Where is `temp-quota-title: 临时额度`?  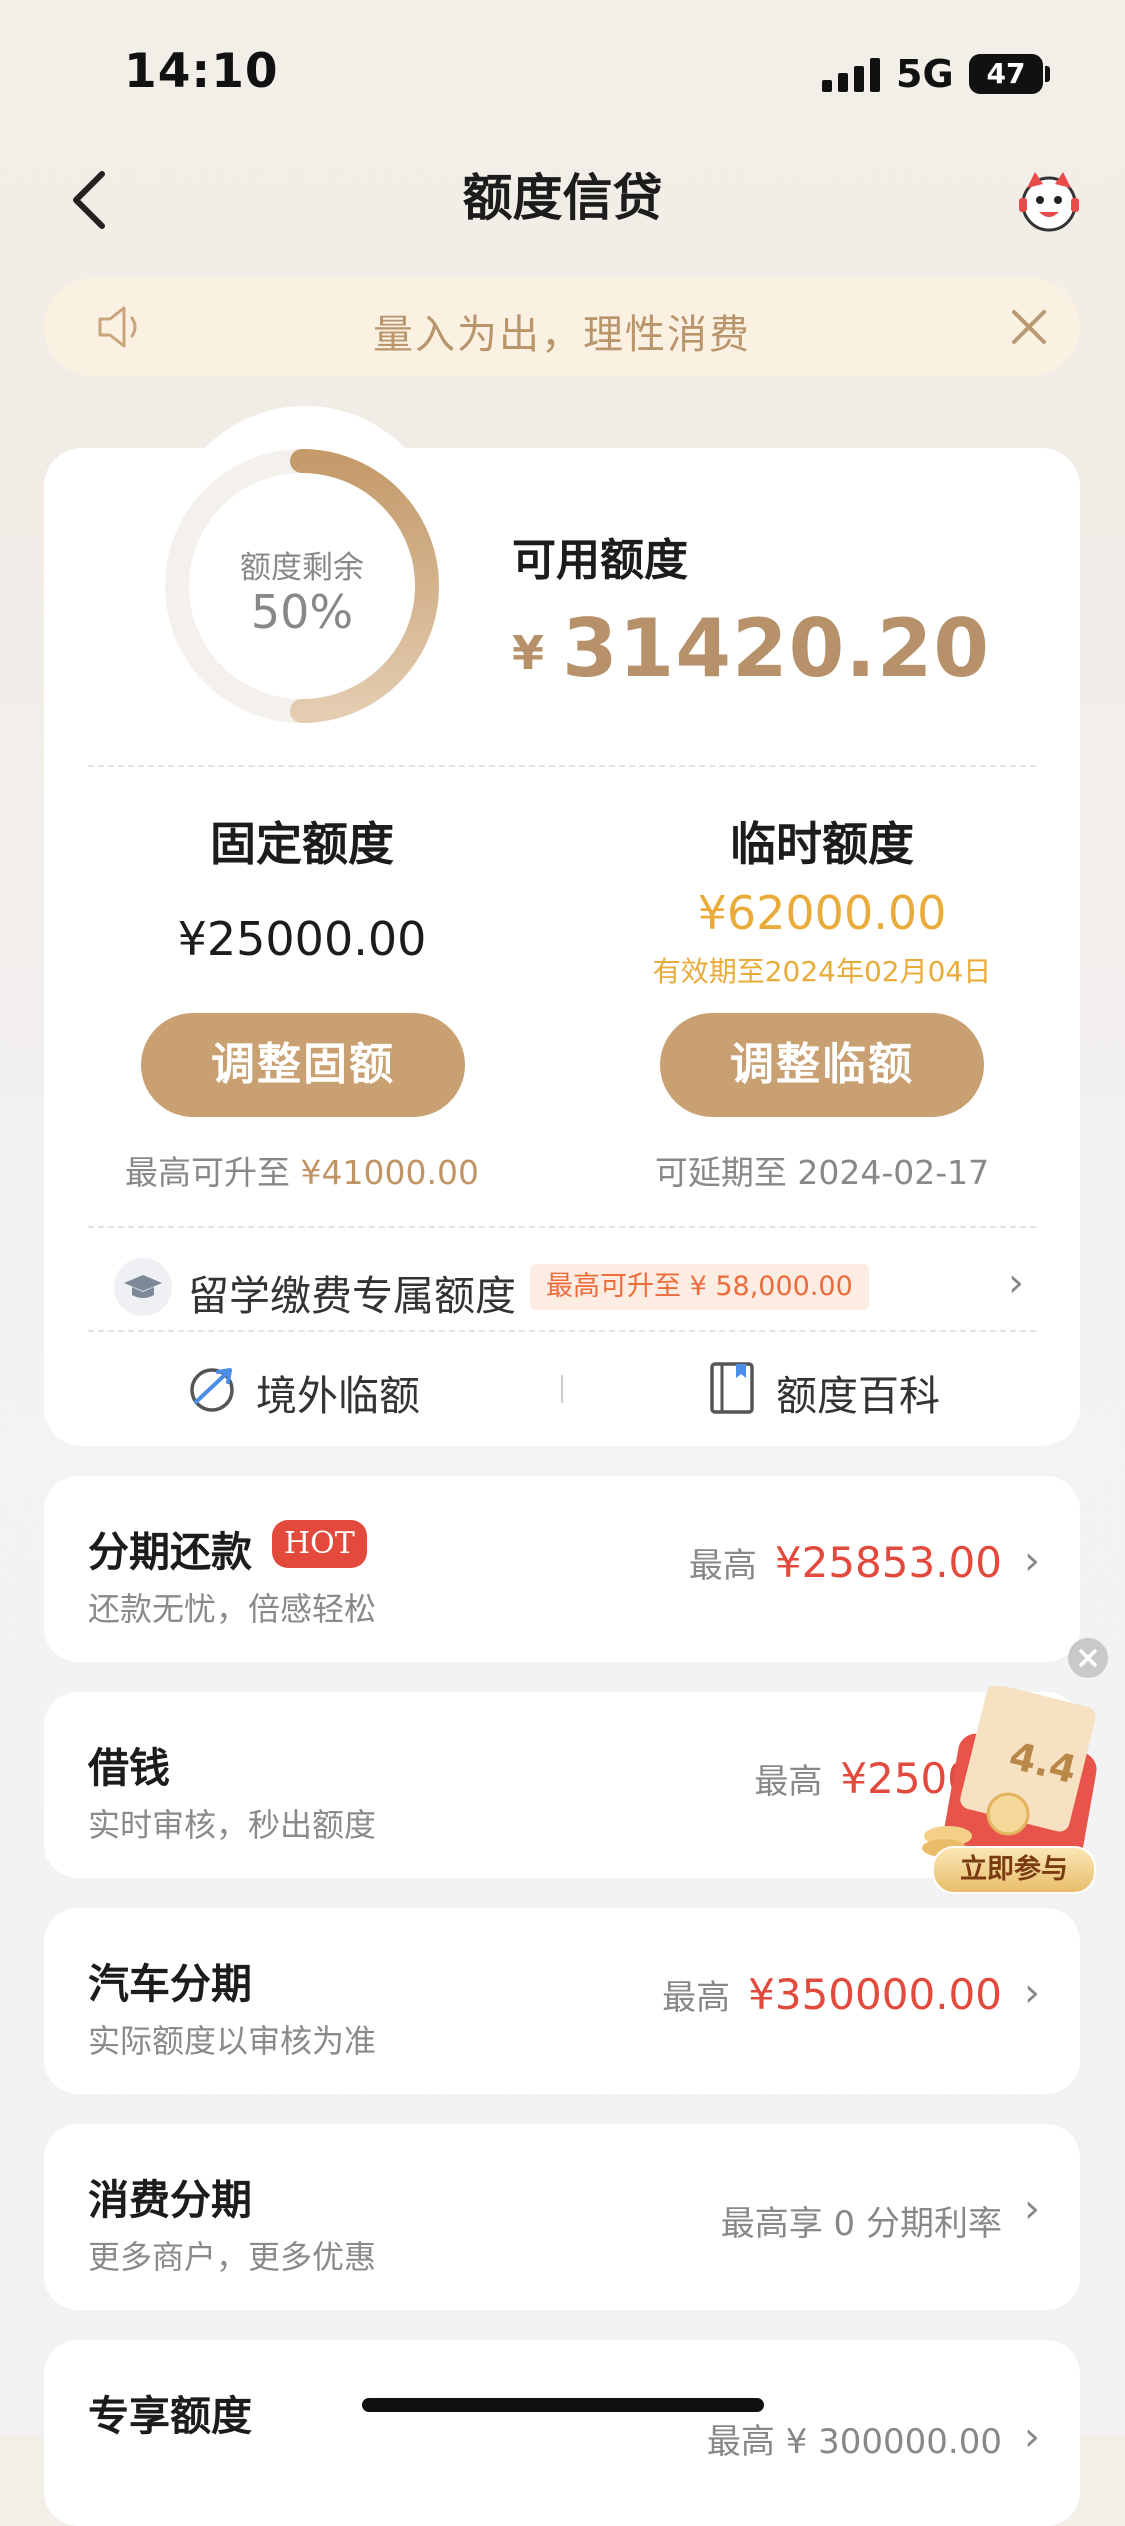 temp-quota-title: 临时额度 is located at coordinates (822, 844).